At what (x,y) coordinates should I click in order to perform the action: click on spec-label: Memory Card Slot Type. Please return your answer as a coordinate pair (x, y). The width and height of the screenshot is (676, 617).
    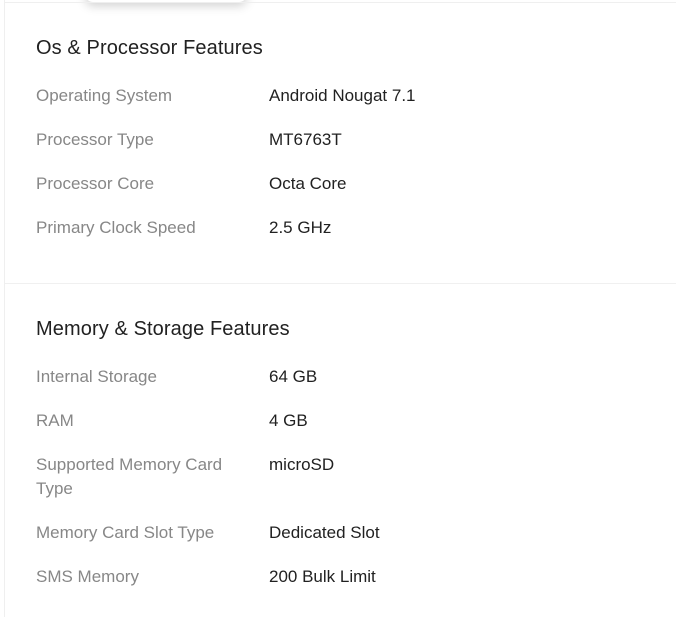
    Looking at the image, I should click on (125, 532).